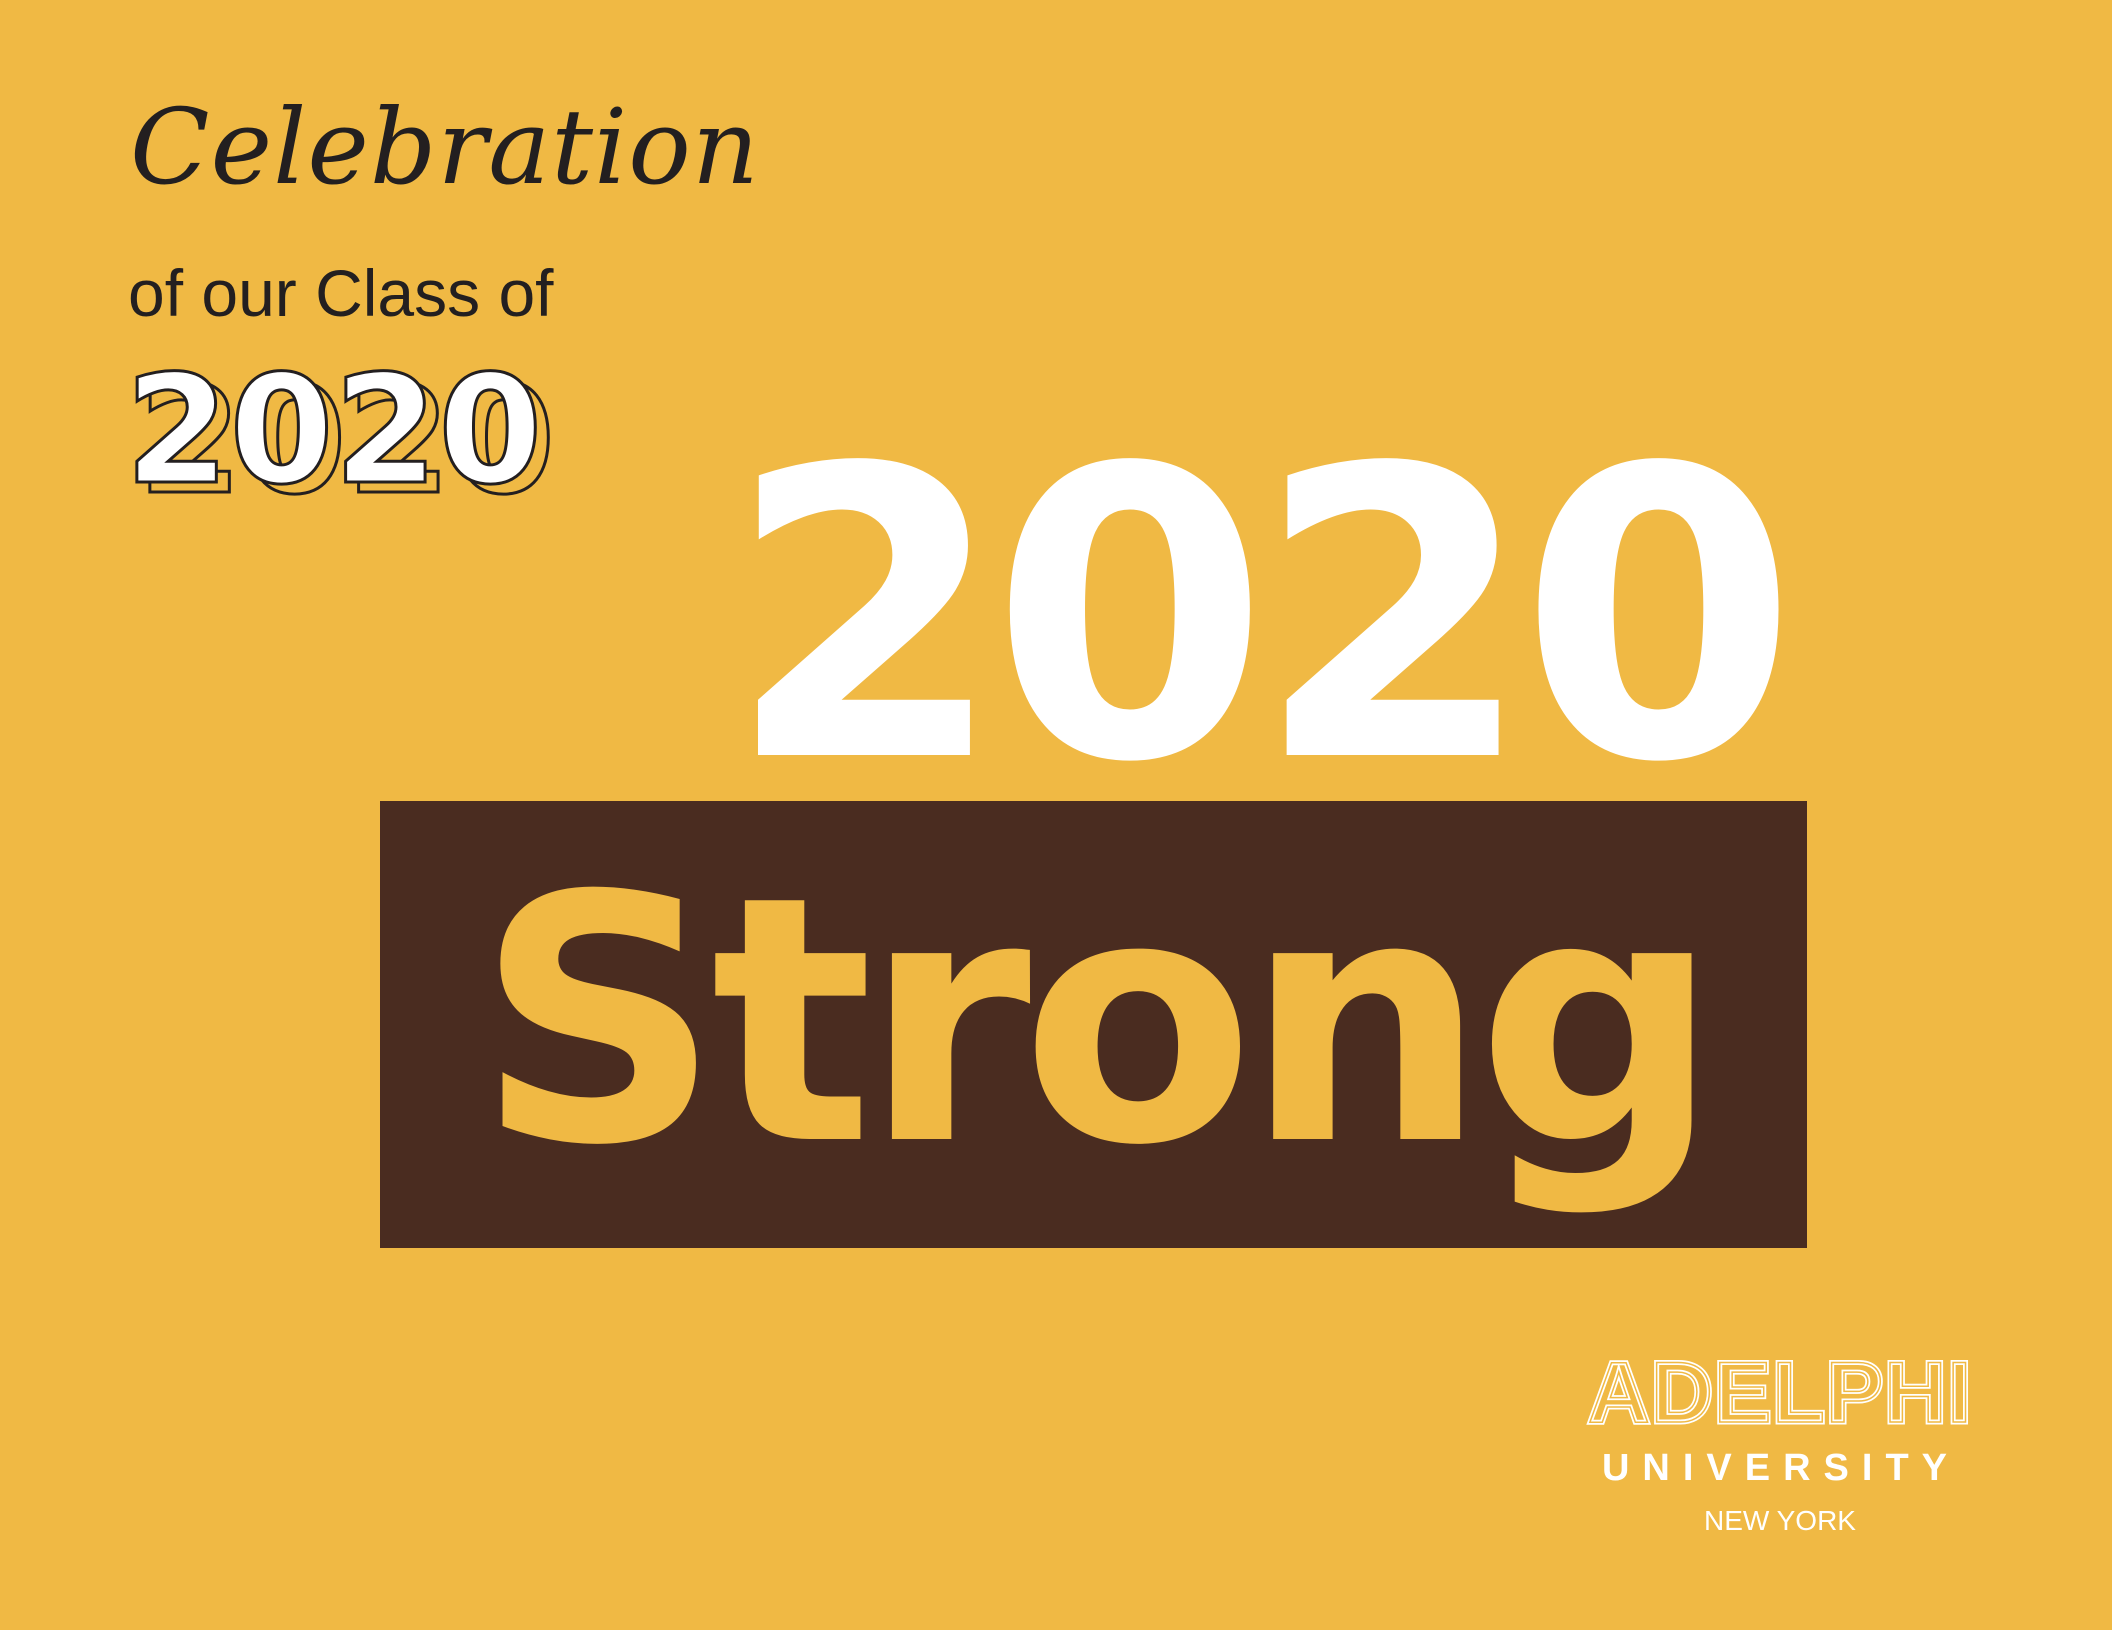 This screenshot has height=1630, width=2112. Describe the element at coordinates (341, 293) in the screenshot. I see `class-of-subline: of our Class of` at that location.